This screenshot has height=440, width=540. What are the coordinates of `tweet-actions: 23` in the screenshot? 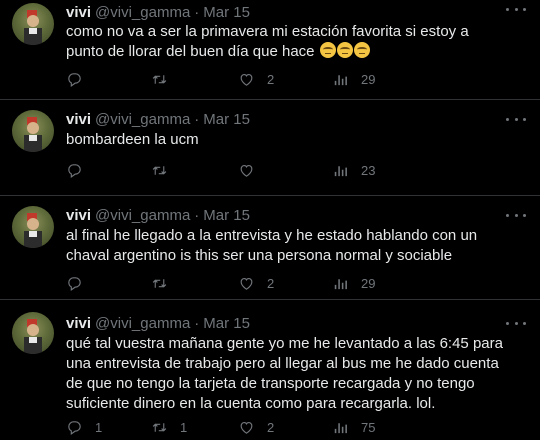 It's located at (296, 170).